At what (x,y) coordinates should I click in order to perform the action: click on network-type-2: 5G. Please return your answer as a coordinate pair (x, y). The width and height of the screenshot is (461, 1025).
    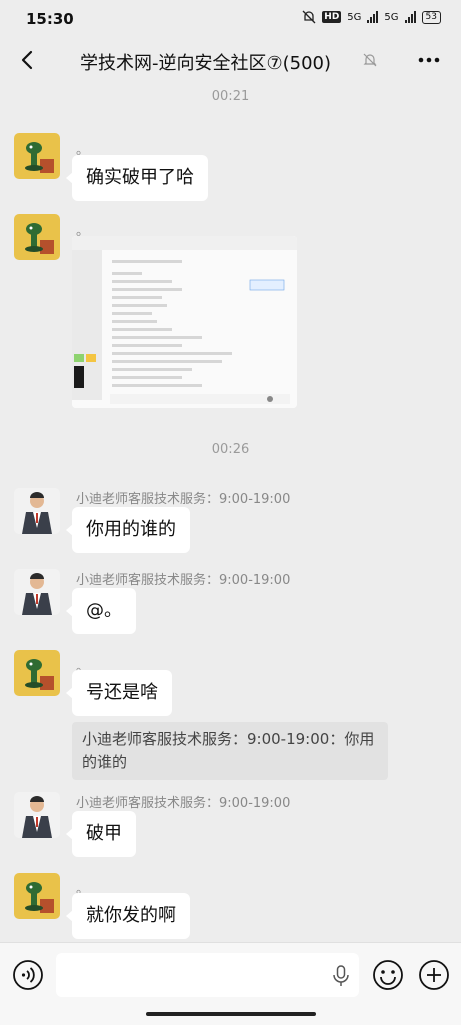
    Looking at the image, I should click on (391, 17).